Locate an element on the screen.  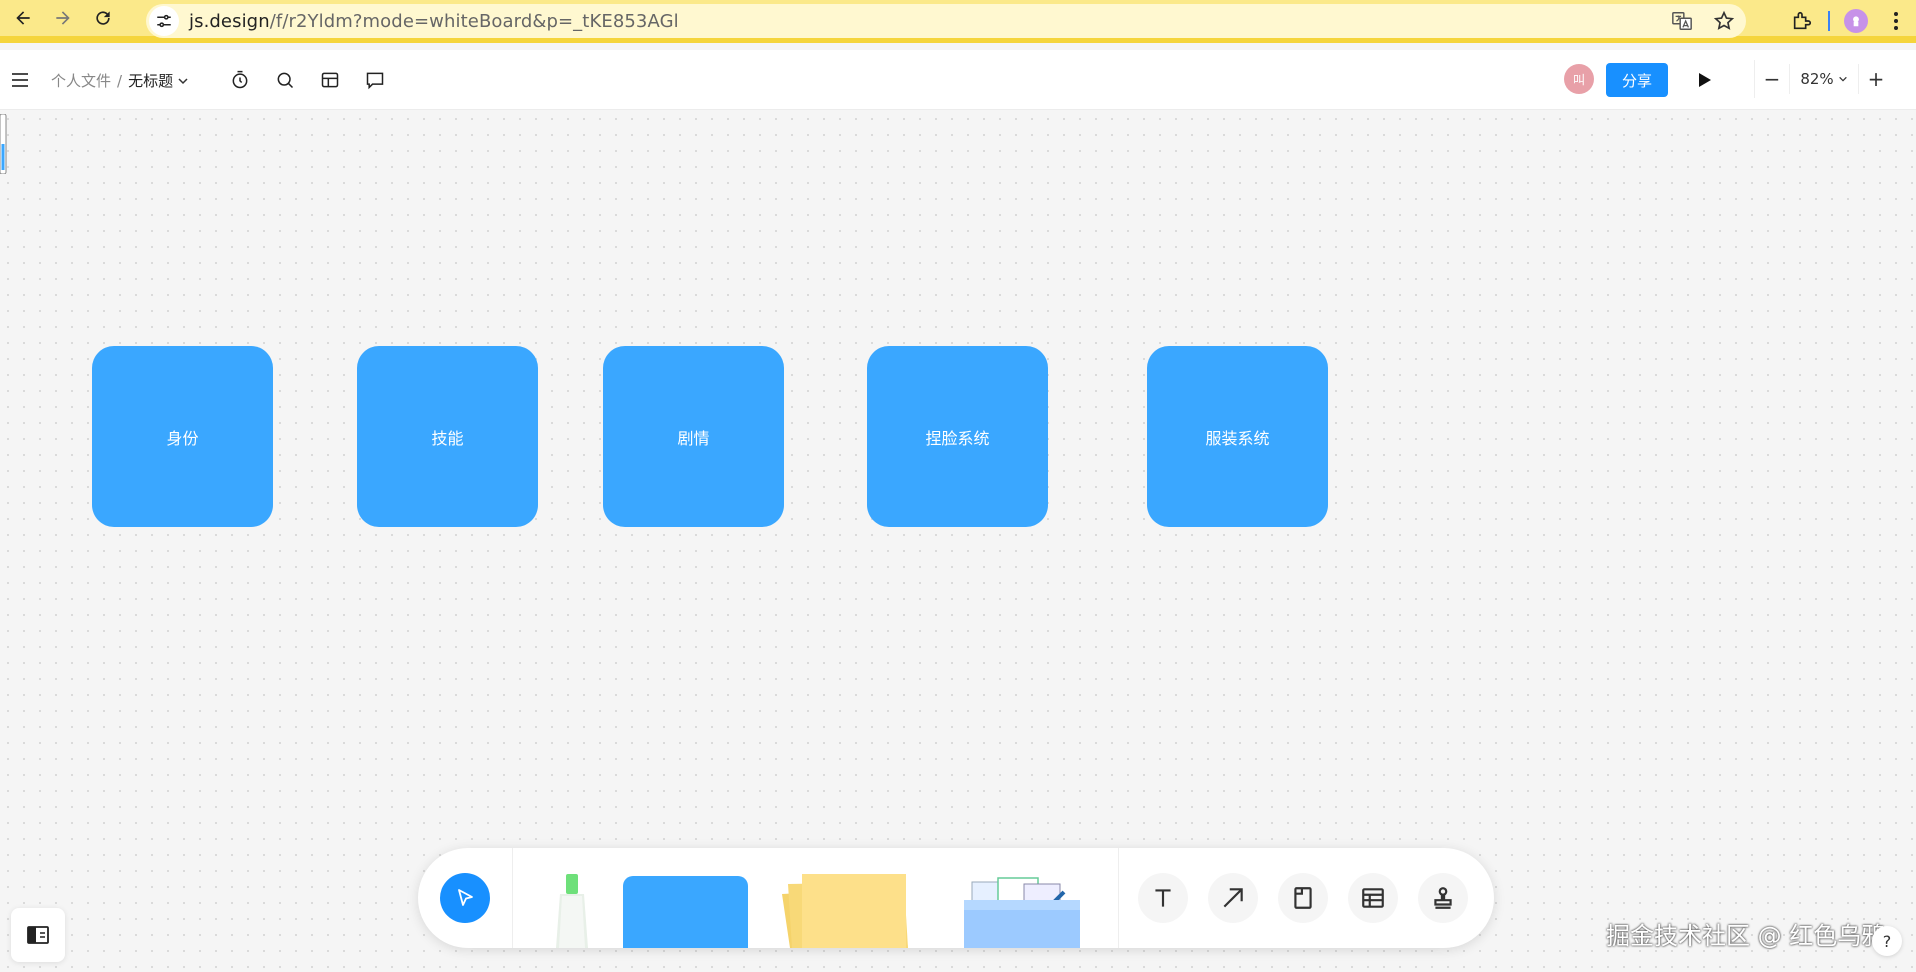
breadcrumb: 个人文件 / 无标题 is located at coordinates (120, 80).